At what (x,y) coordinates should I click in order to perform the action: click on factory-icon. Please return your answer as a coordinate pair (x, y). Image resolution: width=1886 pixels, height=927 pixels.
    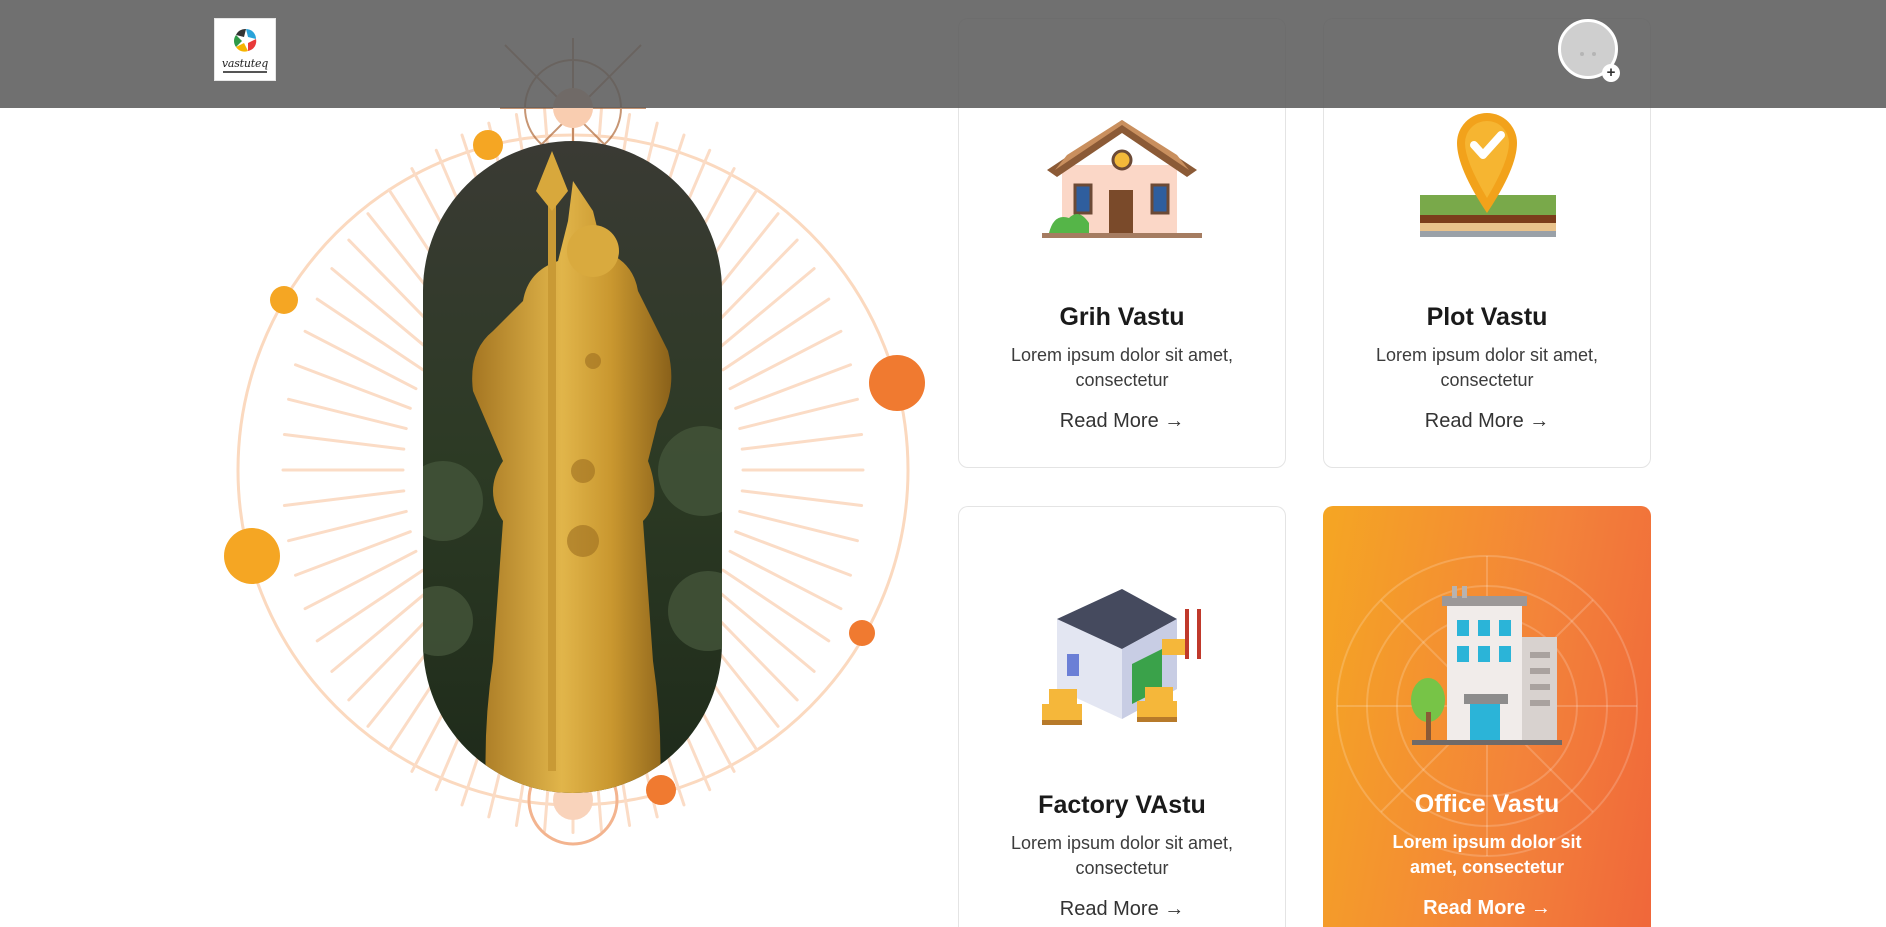
    Looking at the image, I should click on (1121, 657).